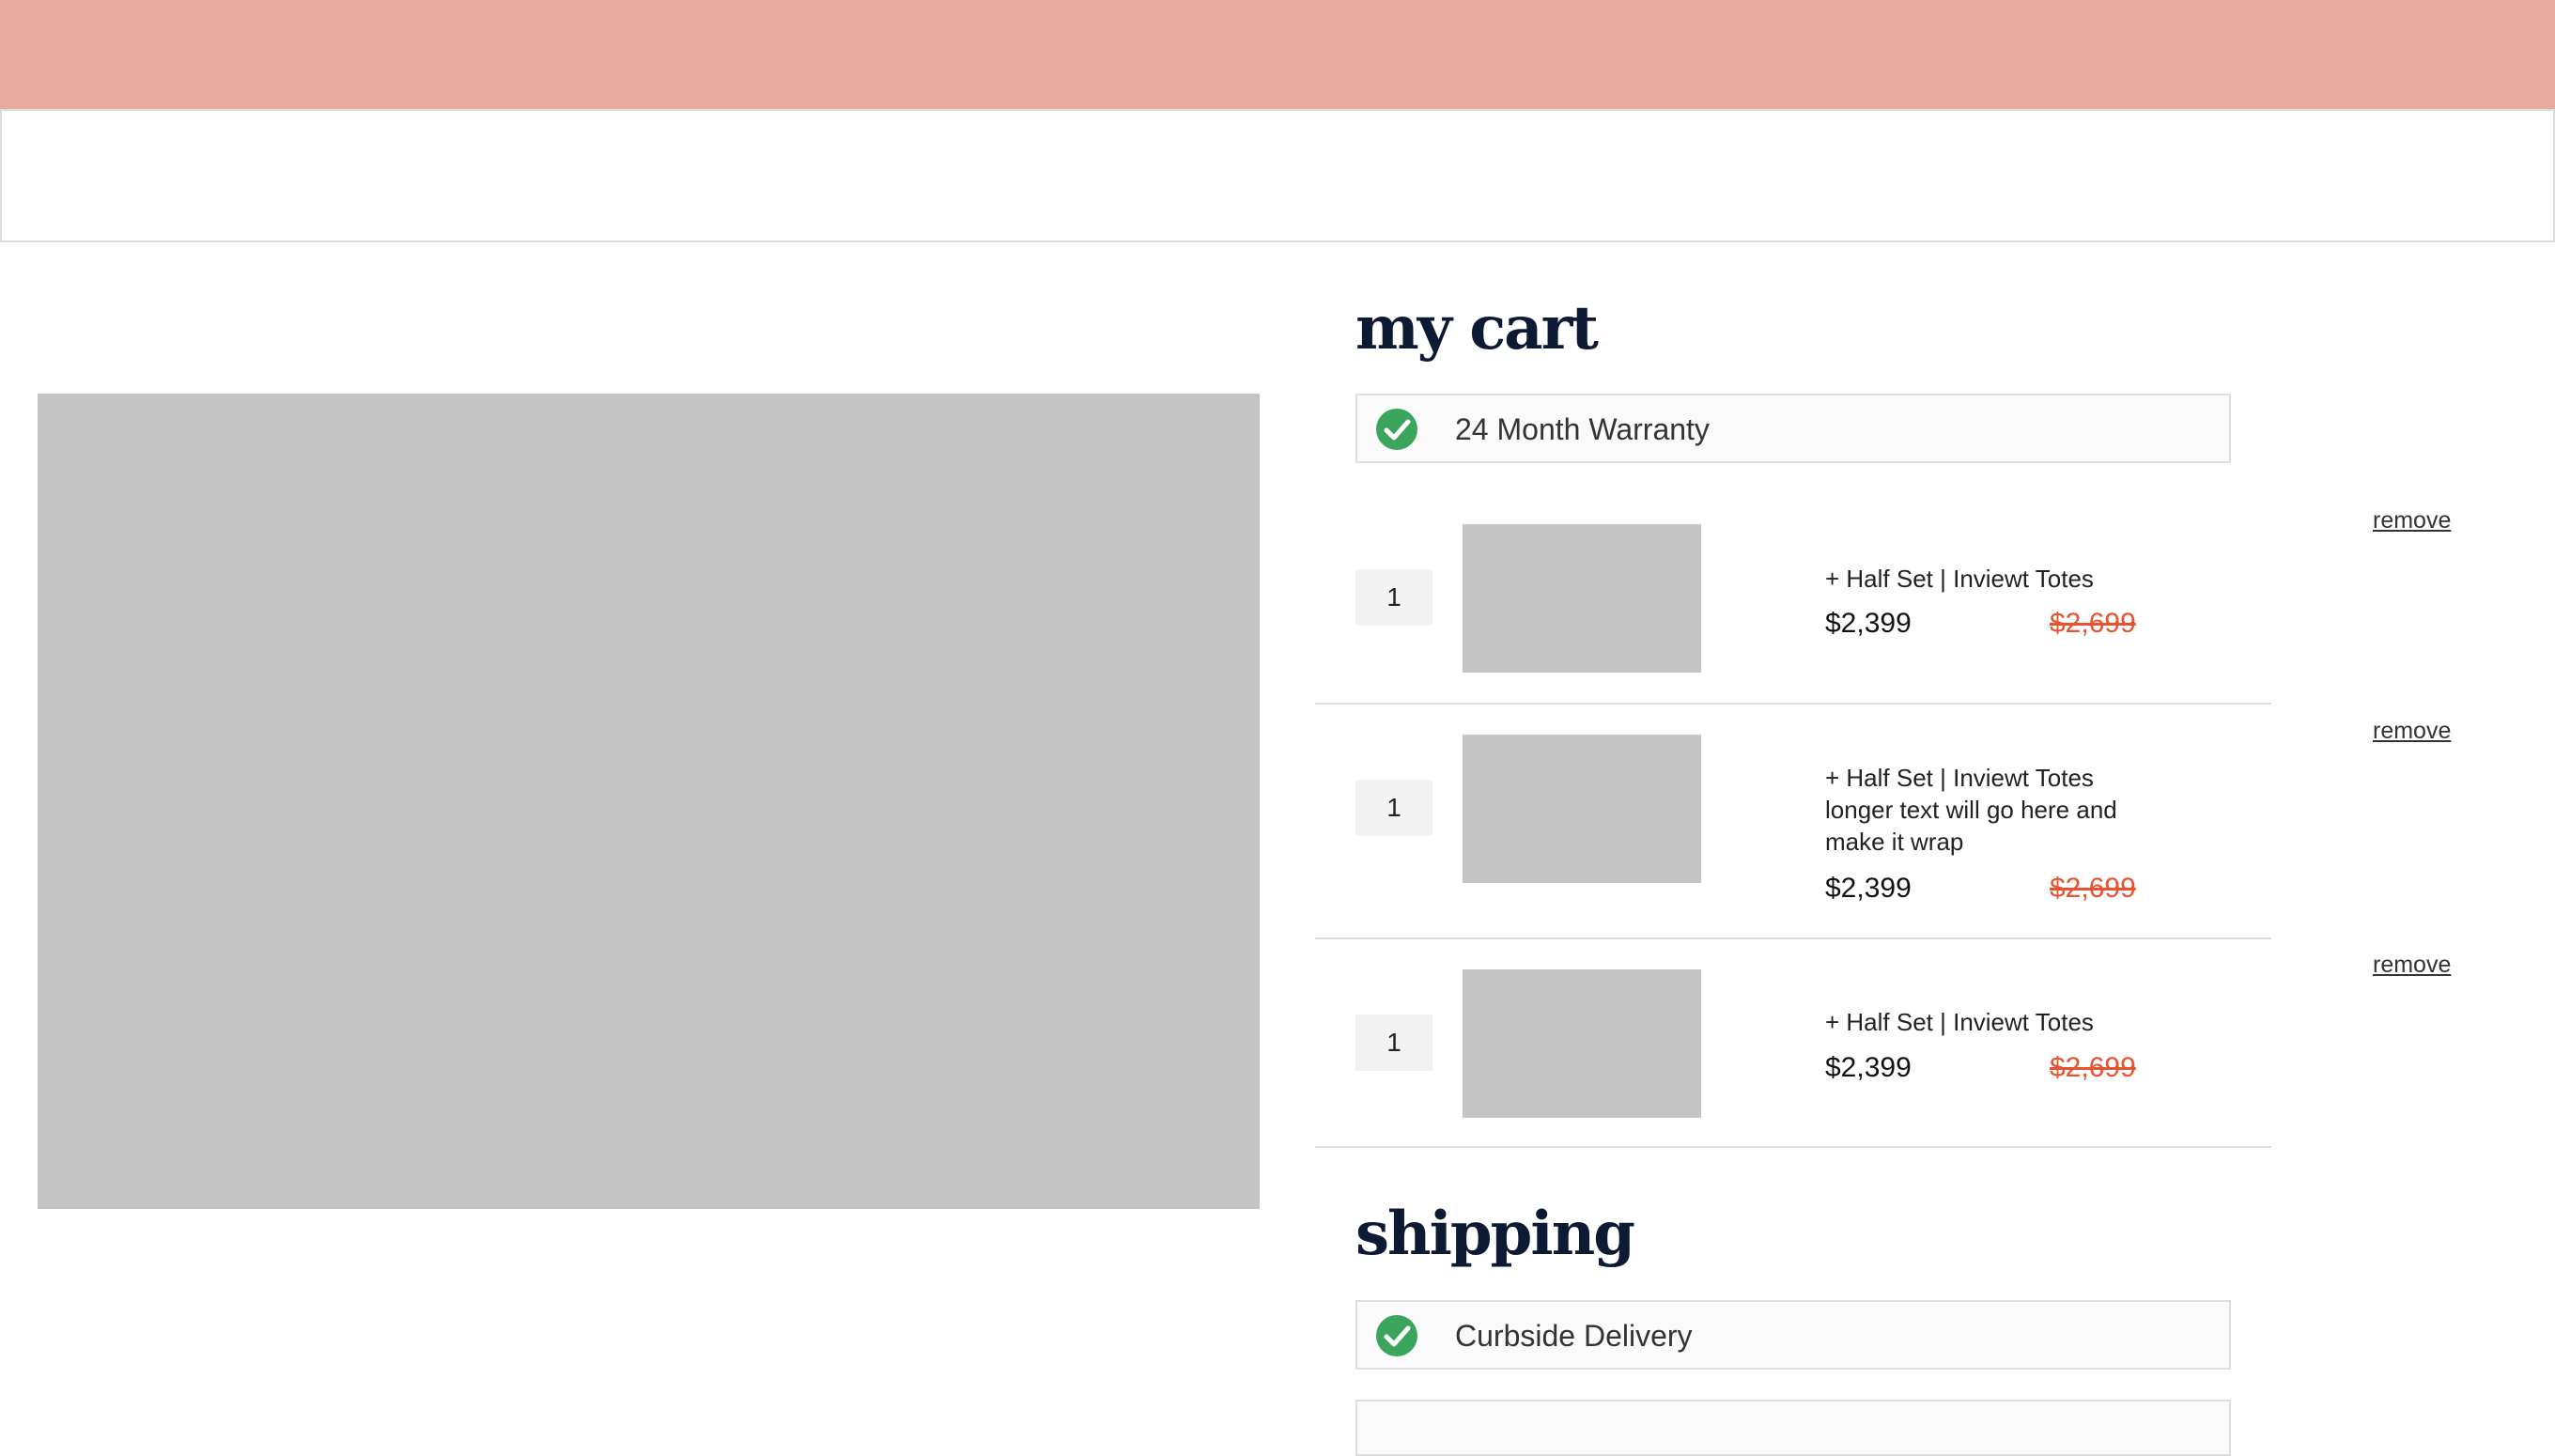 This screenshot has height=1456, width=2555. I want to click on shipping-option-secondary, so click(1793, 1428).